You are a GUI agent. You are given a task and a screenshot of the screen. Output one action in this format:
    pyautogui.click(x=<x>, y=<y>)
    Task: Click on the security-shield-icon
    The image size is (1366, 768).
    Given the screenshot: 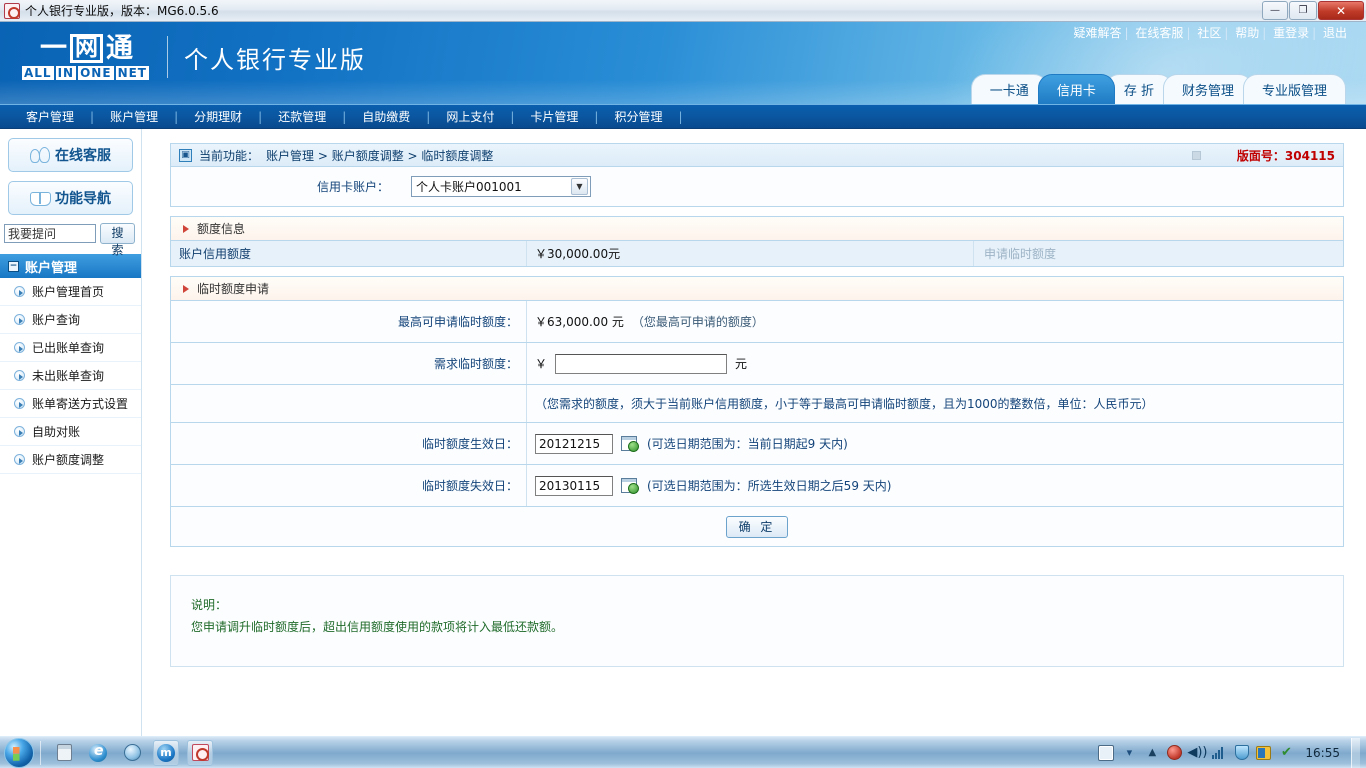 What is the action you would take?
    pyautogui.click(x=1242, y=752)
    